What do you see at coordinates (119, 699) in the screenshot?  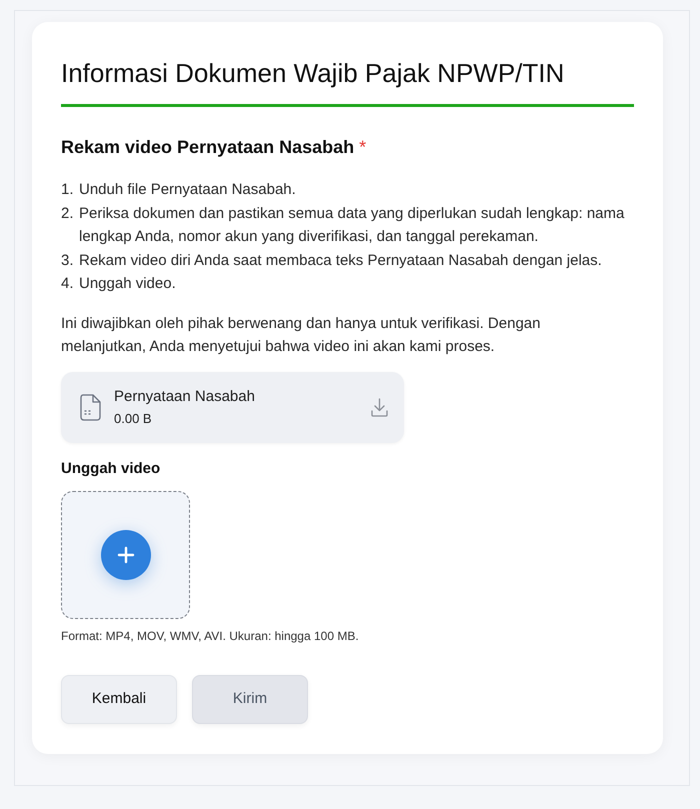 I see `form-button: Kembali` at bounding box center [119, 699].